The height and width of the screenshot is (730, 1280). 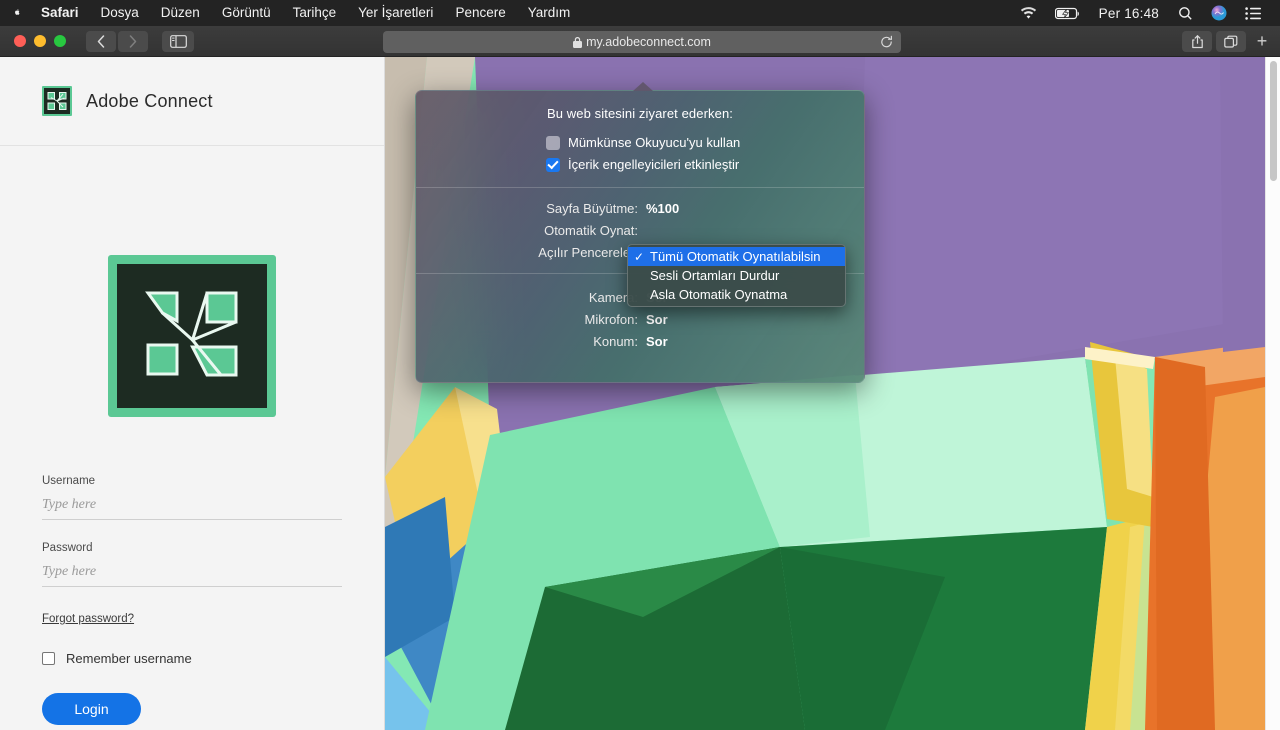 I want to click on apple-logo-icon, so click(x=19, y=13).